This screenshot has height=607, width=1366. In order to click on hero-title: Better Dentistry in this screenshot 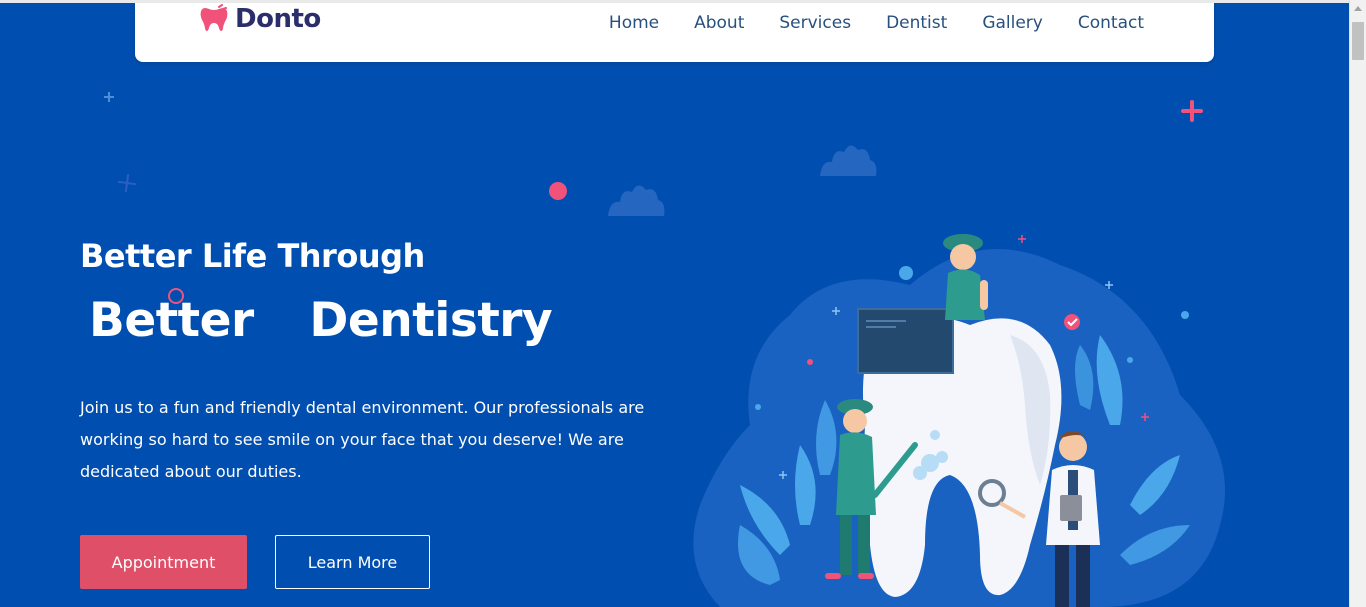, I will do `click(321, 320)`.